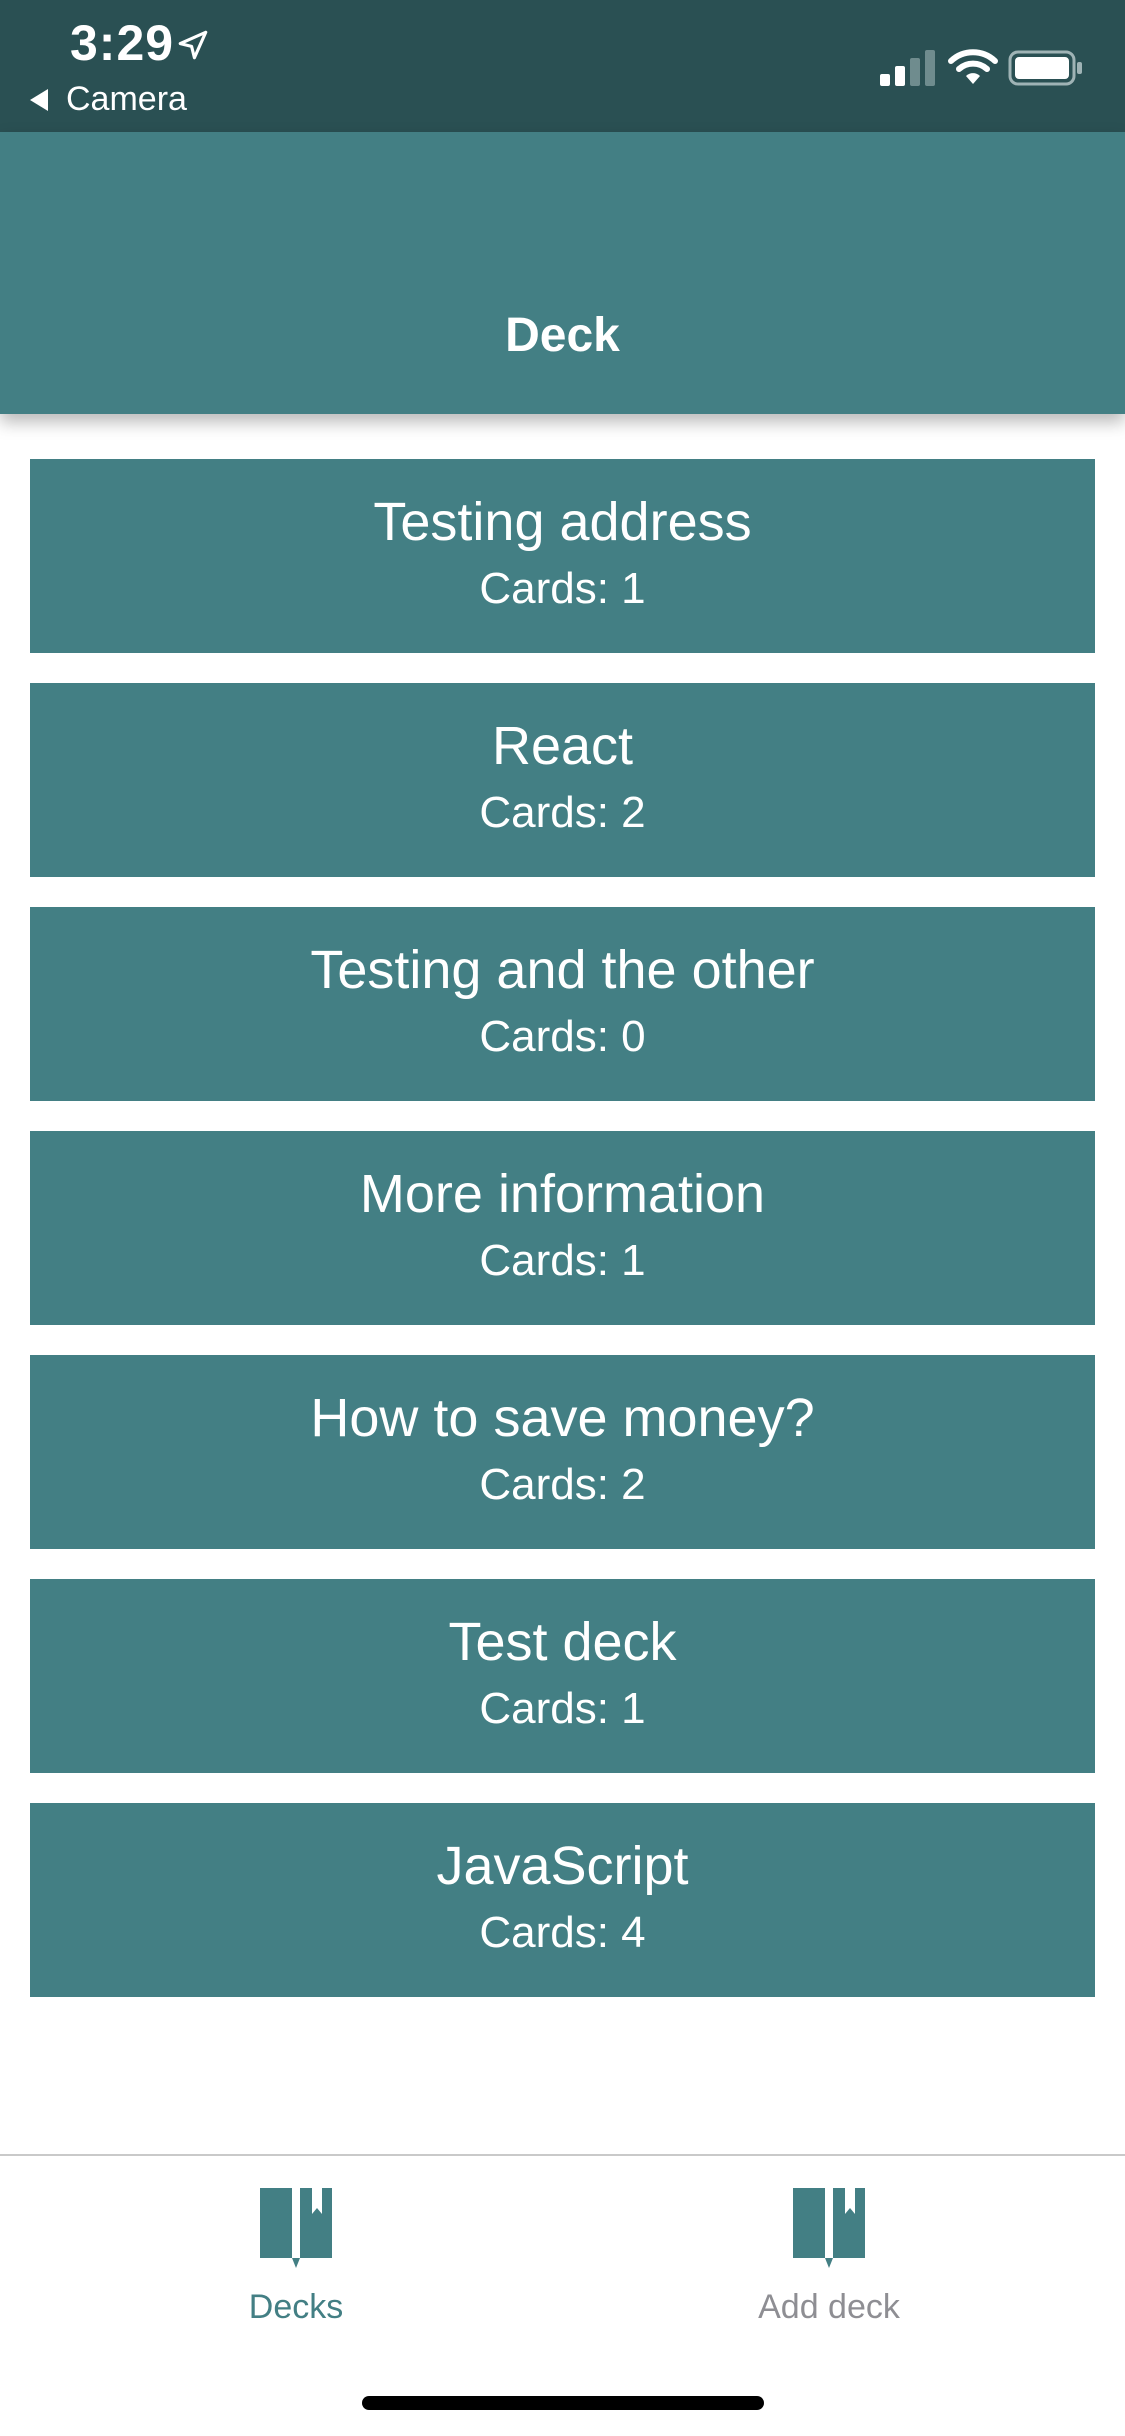  What do you see at coordinates (122, 43) in the screenshot?
I see `status-time: 3:29` at bounding box center [122, 43].